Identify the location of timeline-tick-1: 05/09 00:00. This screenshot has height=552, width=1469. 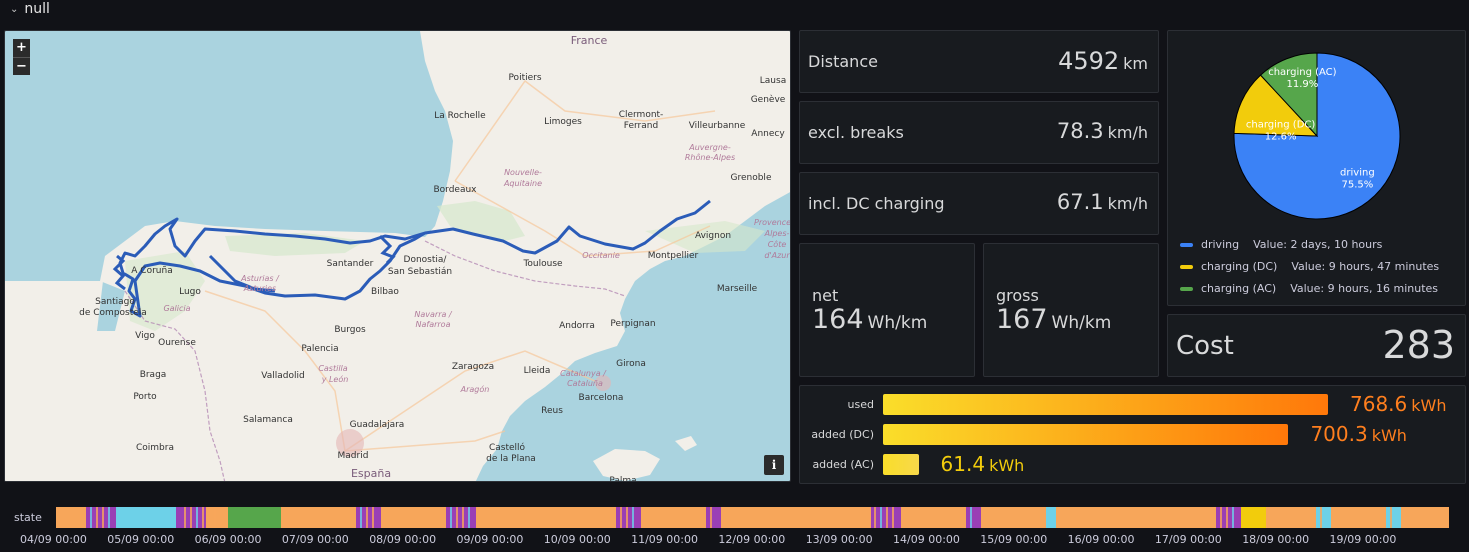
(141, 539).